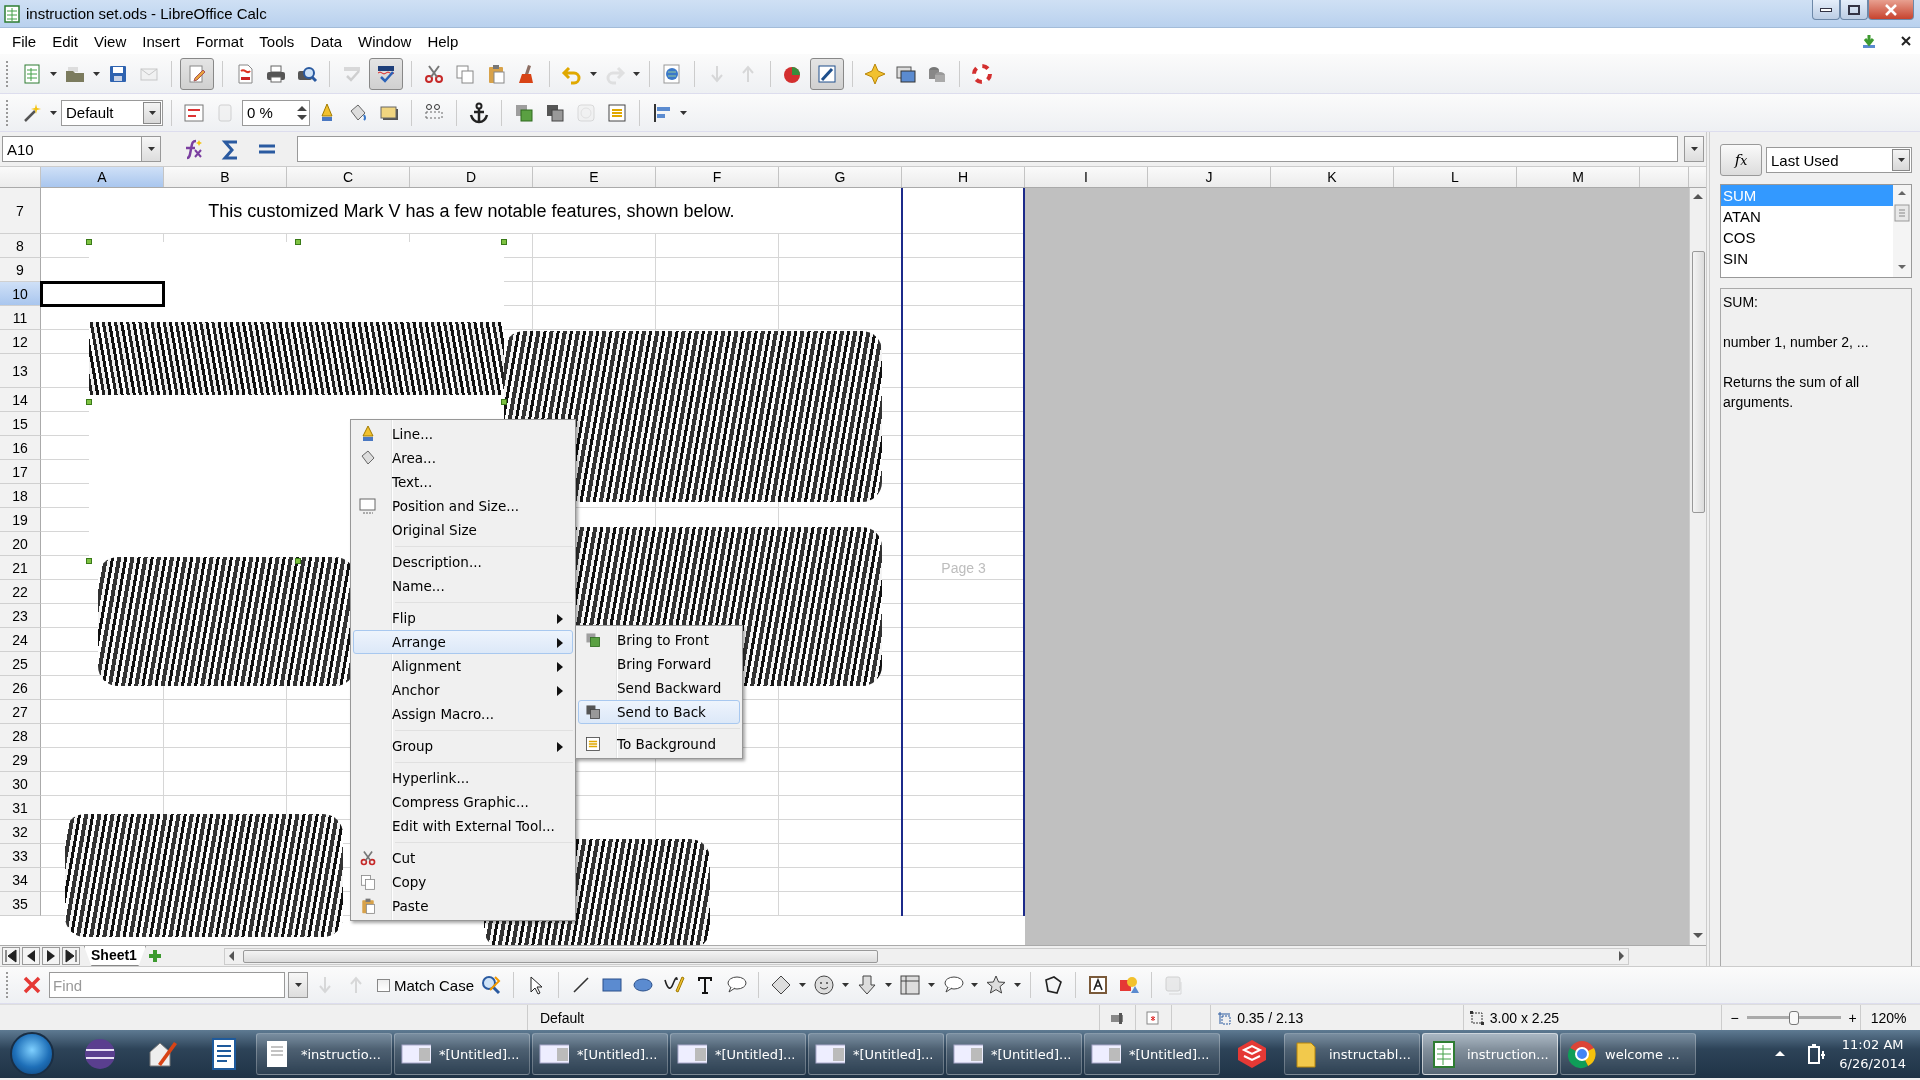 This screenshot has width=1920, height=1080. What do you see at coordinates (1807, 258) in the screenshot?
I see `function-item: SIN` at bounding box center [1807, 258].